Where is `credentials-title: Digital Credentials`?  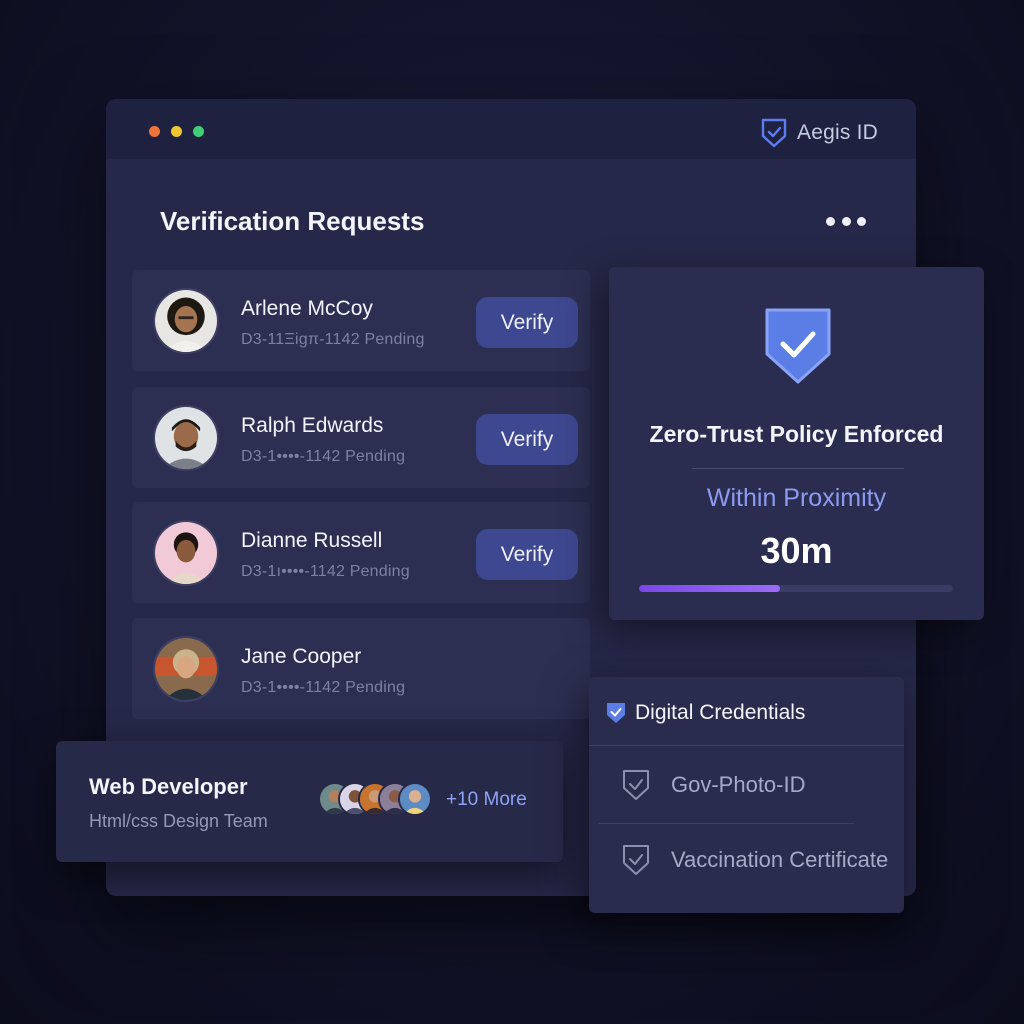 credentials-title: Digital Credentials is located at coordinates (720, 712).